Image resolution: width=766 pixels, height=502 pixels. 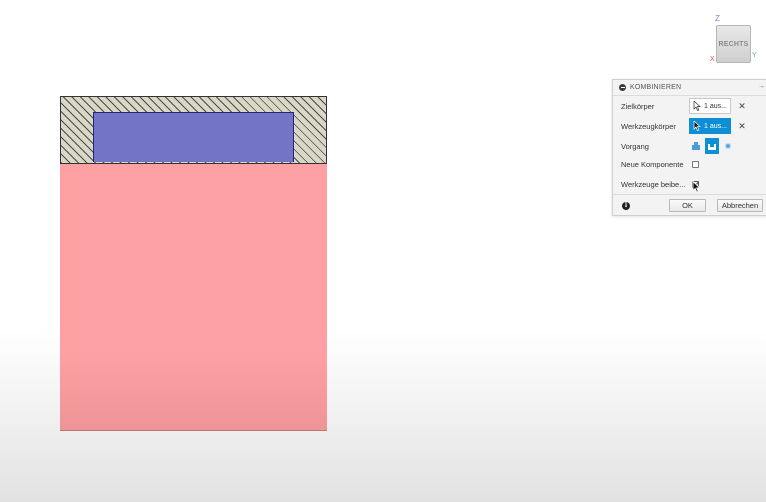 What do you see at coordinates (717, 18) in the screenshot?
I see `axis-z-label: Z` at bounding box center [717, 18].